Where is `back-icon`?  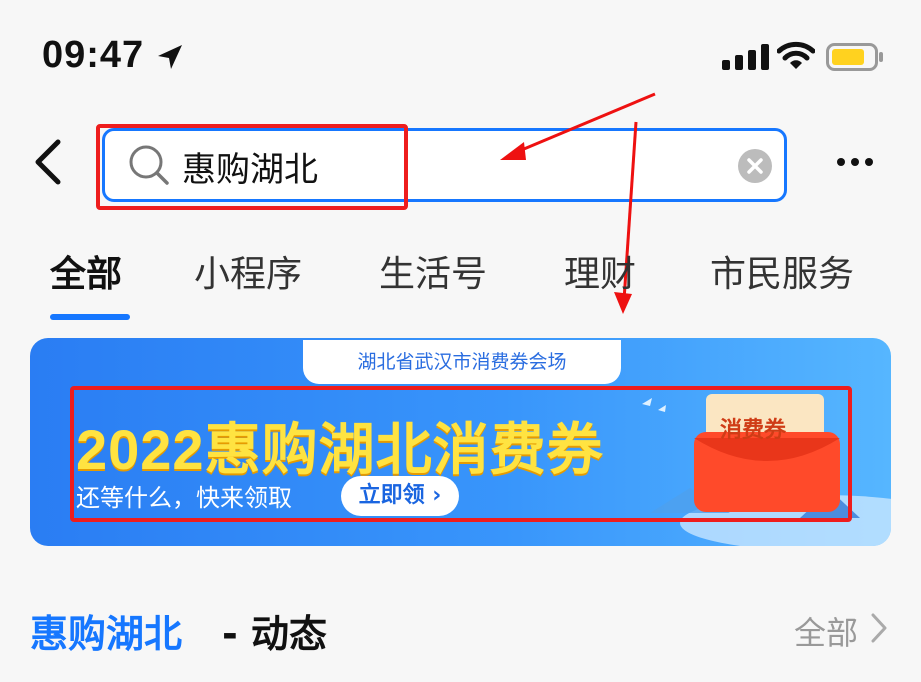
back-icon is located at coordinates (48, 162).